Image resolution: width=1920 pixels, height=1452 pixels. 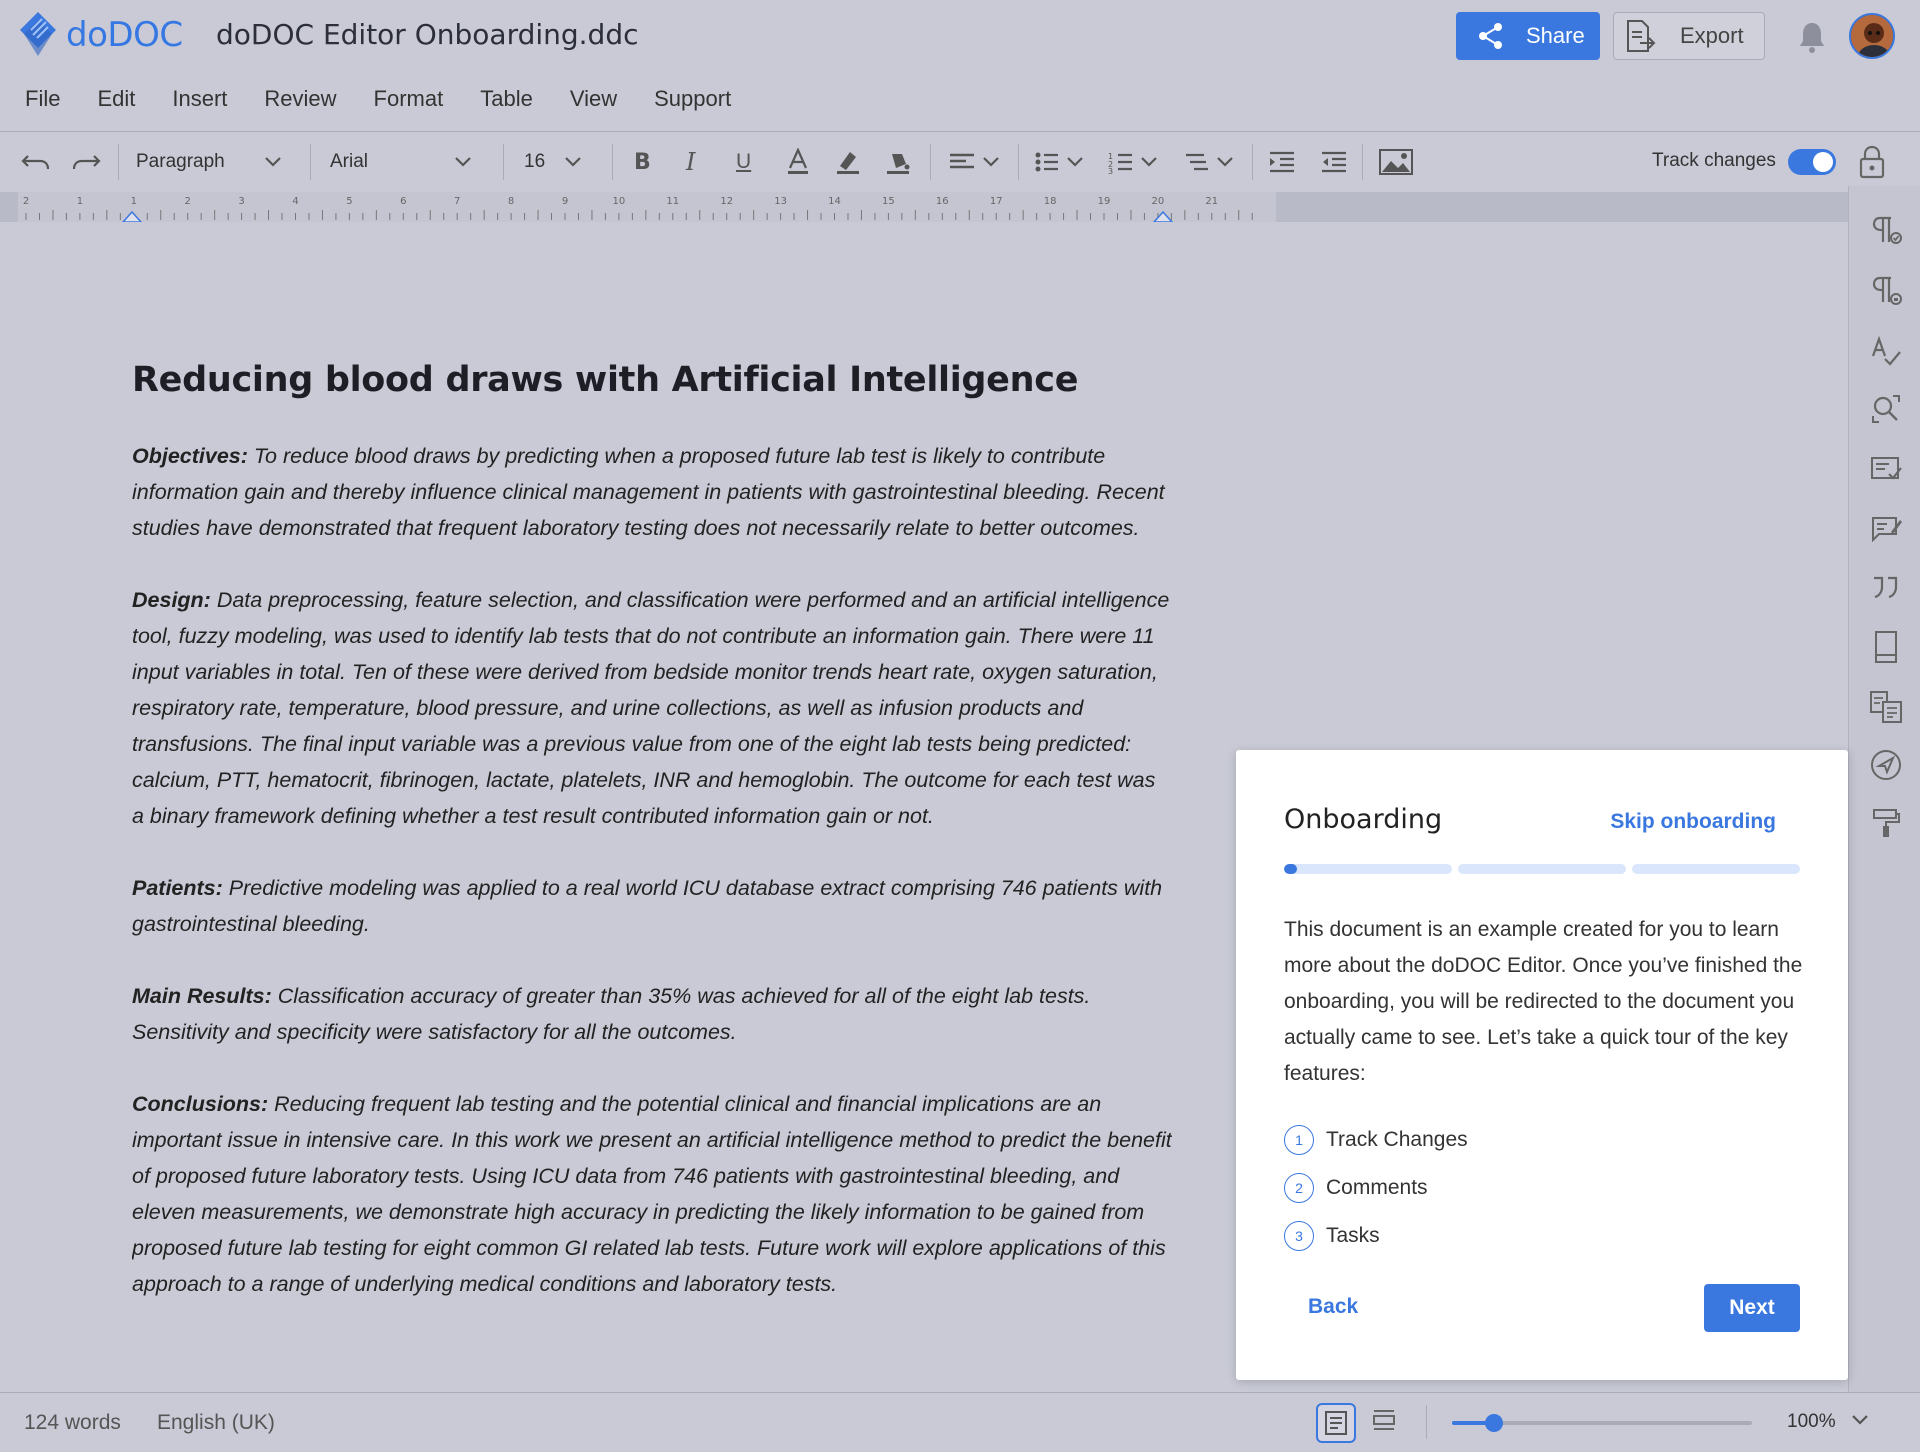 What do you see at coordinates (1886, 291) in the screenshot?
I see `paragraph-lock-icon` at bounding box center [1886, 291].